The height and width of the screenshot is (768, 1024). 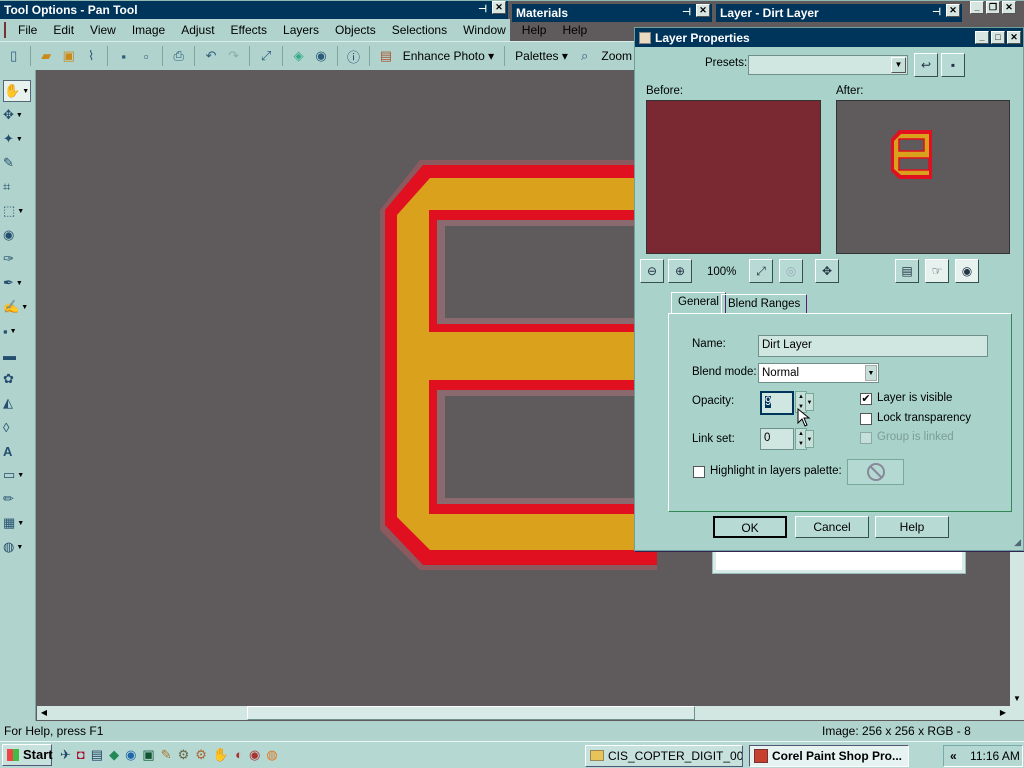 What do you see at coordinates (937, 271) in the screenshot?
I see `auto-proof-button: ☞` at bounding box center [937, 271].